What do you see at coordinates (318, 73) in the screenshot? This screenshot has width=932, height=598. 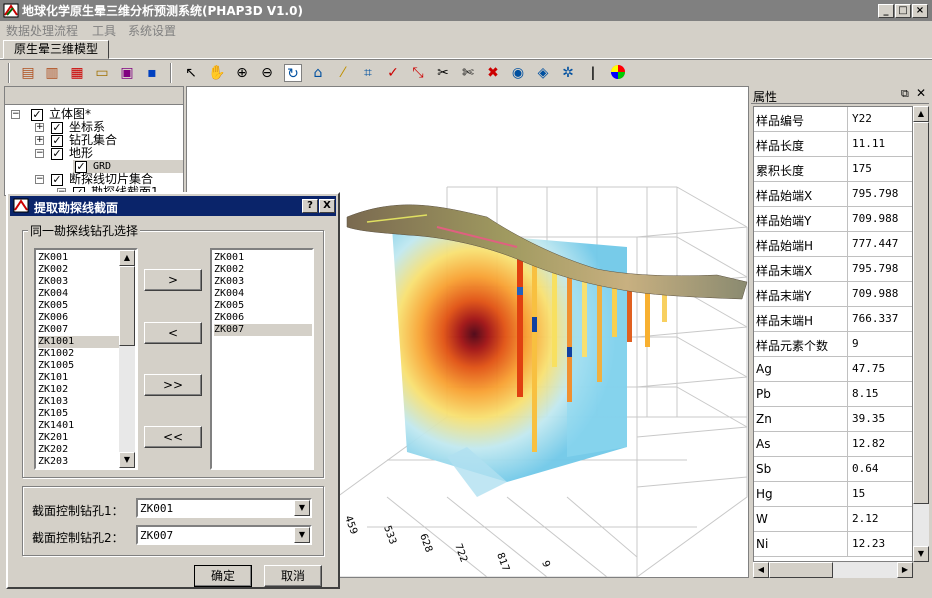 I see `axis-icon: ⌂` at bounding box center [318, 73].